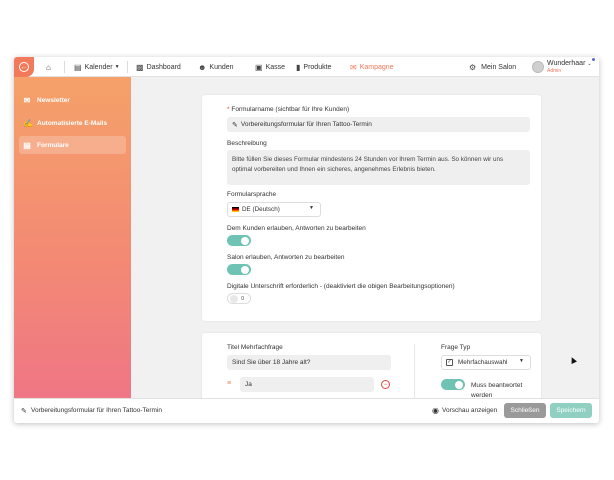 This screenshot has width=614, height=480. What do you see at coordinates (221, 67) in the screenshot?
I see `nav-customers-label: Kunden` at bounding box center [221, 67].